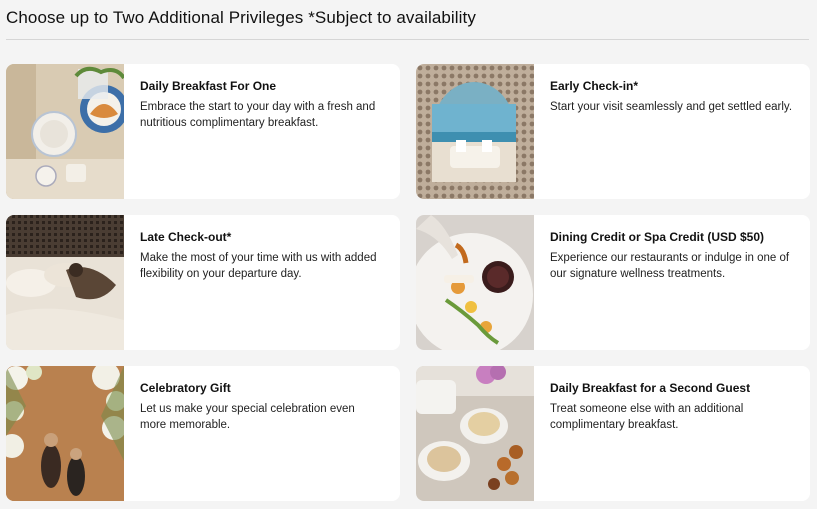 This screenshot has height=509, width=817. I want to click on card-title: Late Check-out*, so click(186, 237).